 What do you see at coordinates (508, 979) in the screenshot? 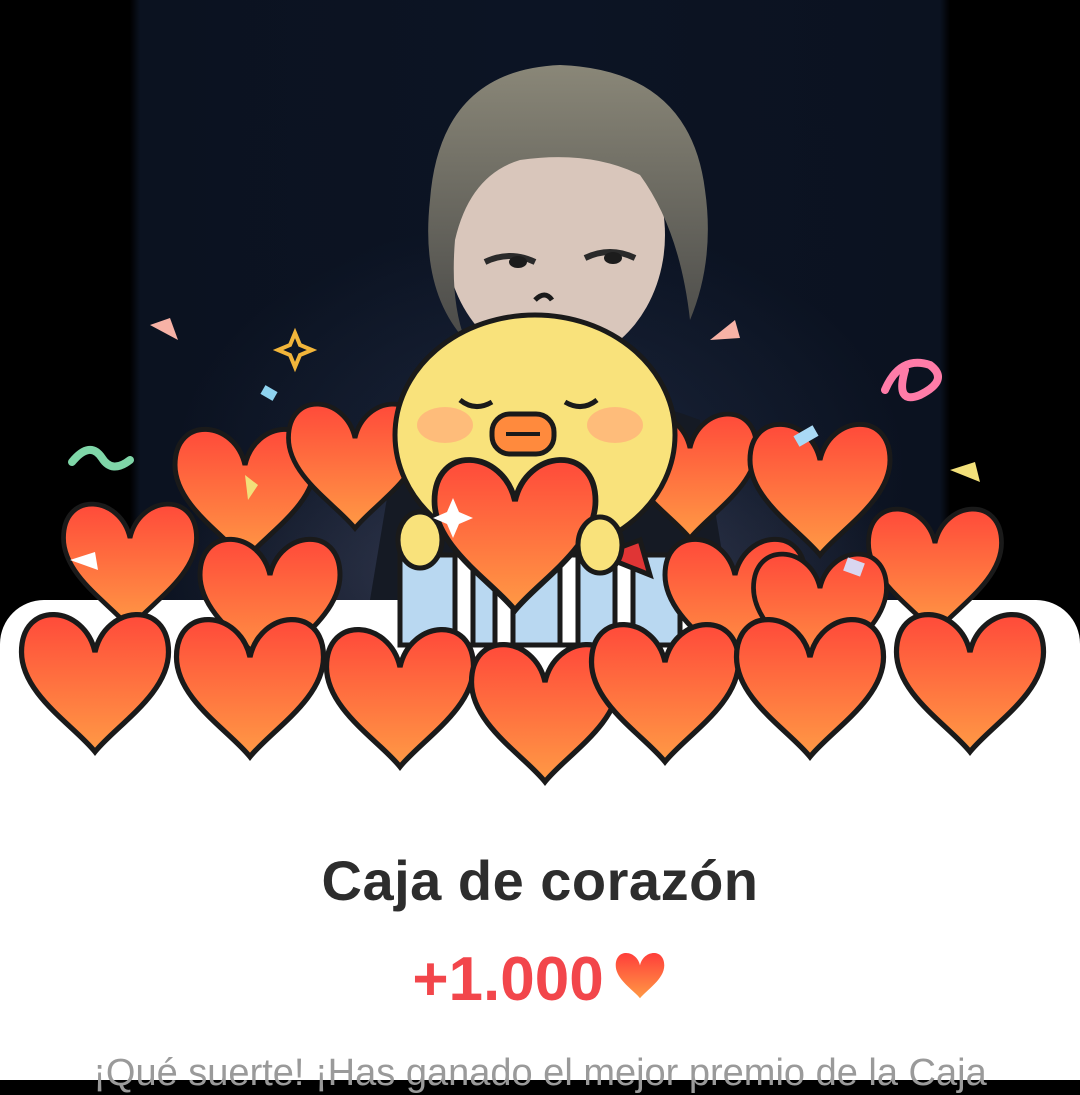
I see `reward-amount: +1.000` at bounding box center [508, 979].